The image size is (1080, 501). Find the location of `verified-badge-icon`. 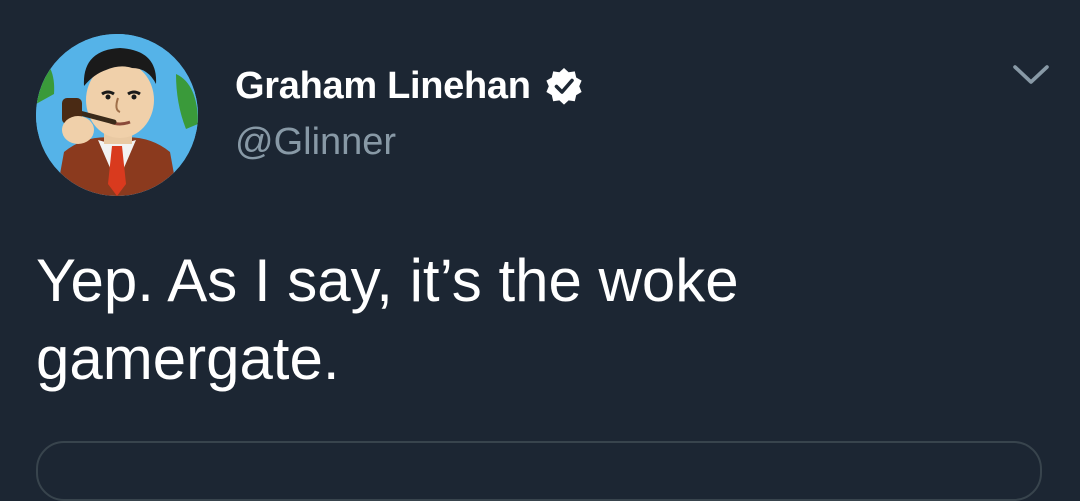

verified-badge-icon is located at coordinates (564, 86).